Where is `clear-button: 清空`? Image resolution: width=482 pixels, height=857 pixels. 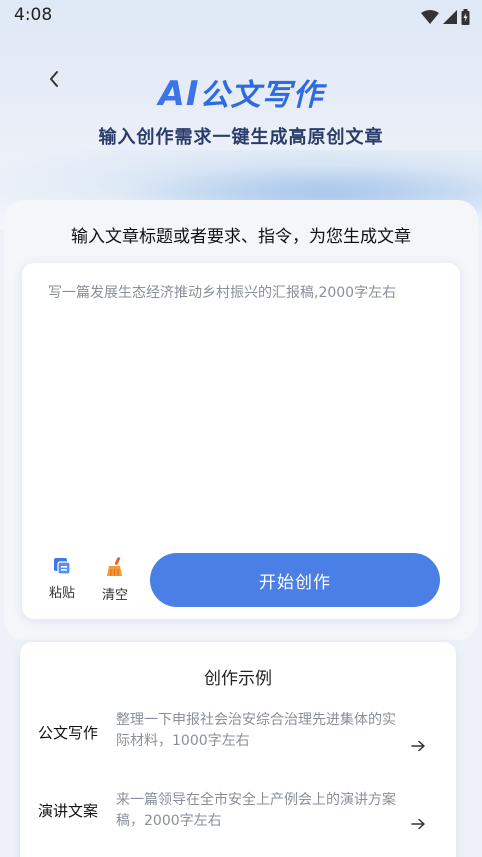 clear-button: 清空 is located at coordinates (115, 579).